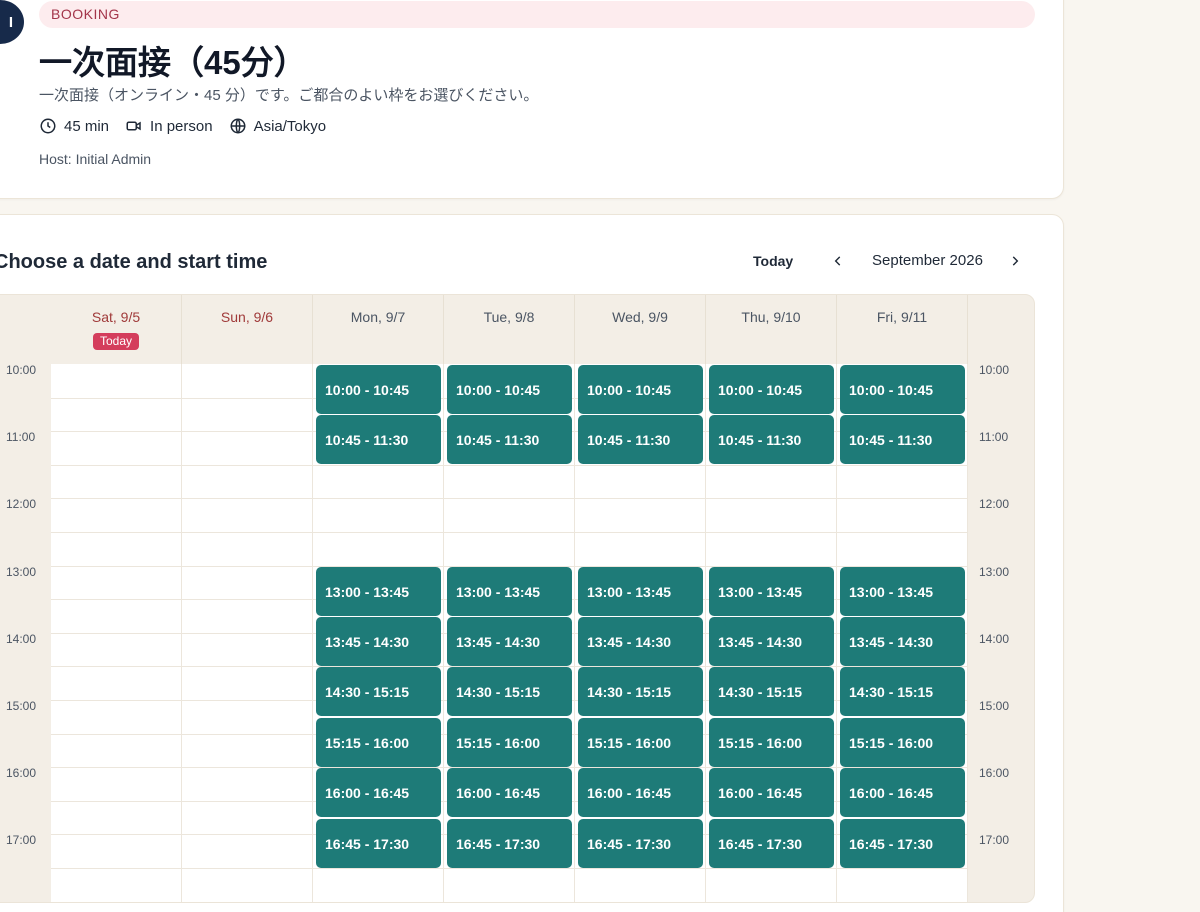 This screenshot has width=1200, height=912. Describe the element at coordinates (21, 571) in the screenshot. I see `time-label-left: 13:00` at that location.